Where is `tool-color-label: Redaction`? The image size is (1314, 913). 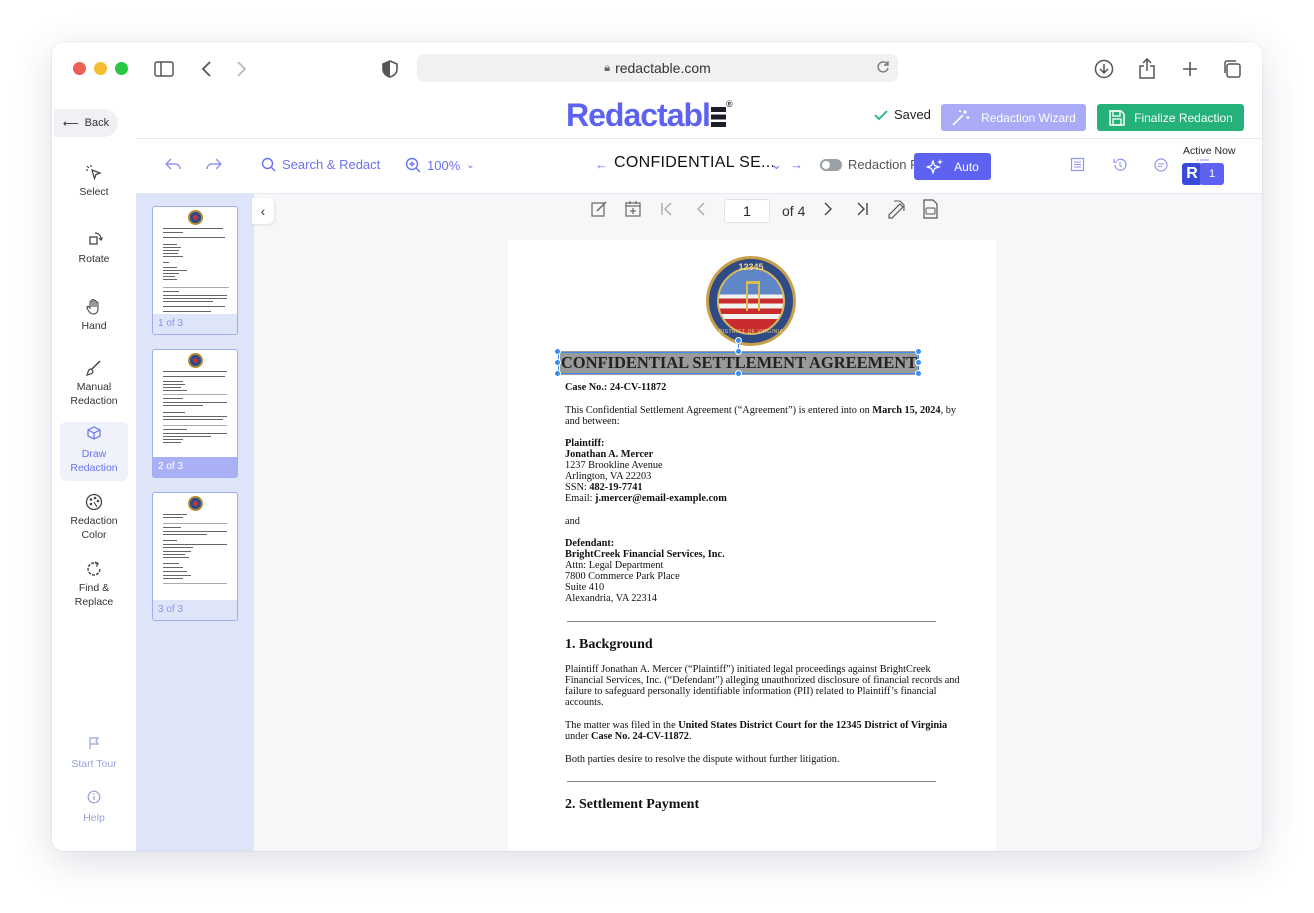
tool-color-label: Redaction is located at coordinates (94, 521).